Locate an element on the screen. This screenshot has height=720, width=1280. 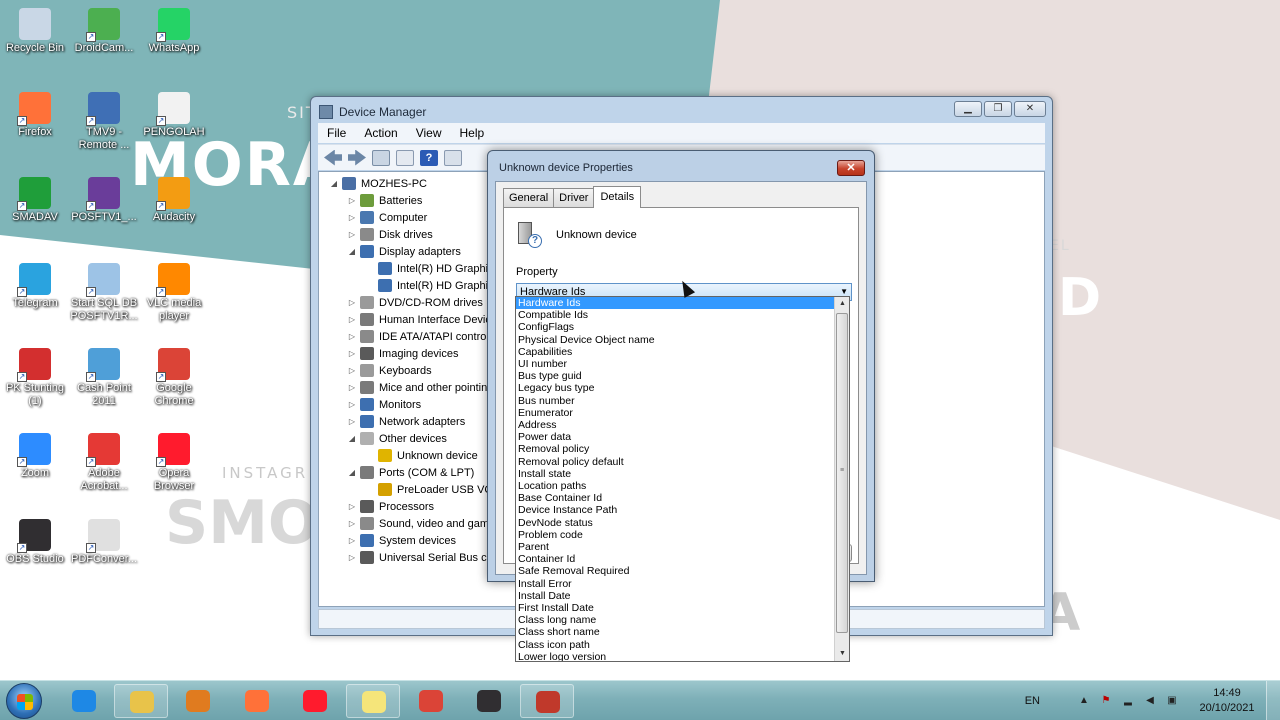
dropdown-option: Bus number is located at coordinates (675, 401).